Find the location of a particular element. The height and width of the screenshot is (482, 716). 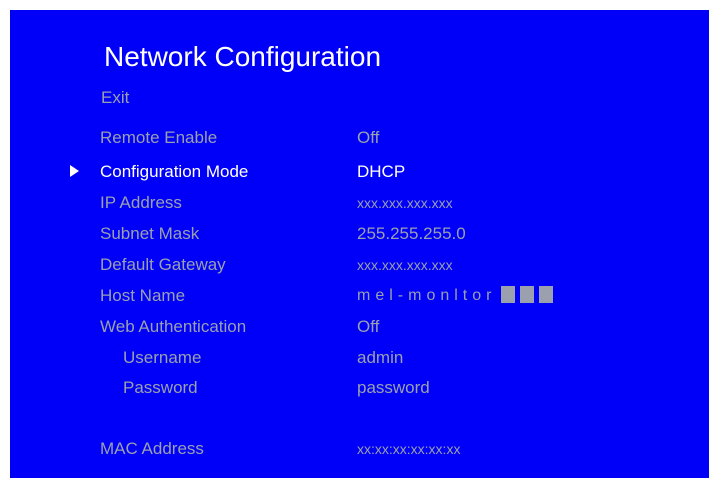

setting-label: Web Authentication is located at coordinates (173, 326).